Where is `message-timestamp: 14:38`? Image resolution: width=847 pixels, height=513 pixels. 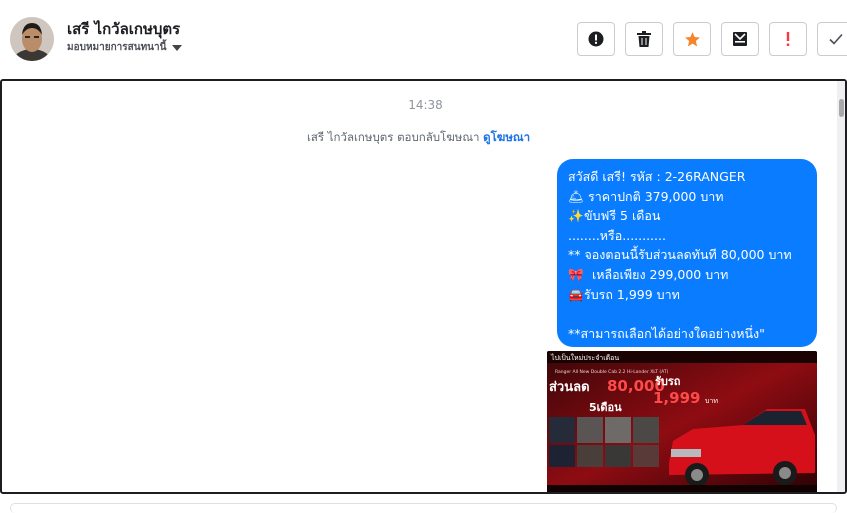
message-timestamp: 14:38 is located at coordinates (425, 105).